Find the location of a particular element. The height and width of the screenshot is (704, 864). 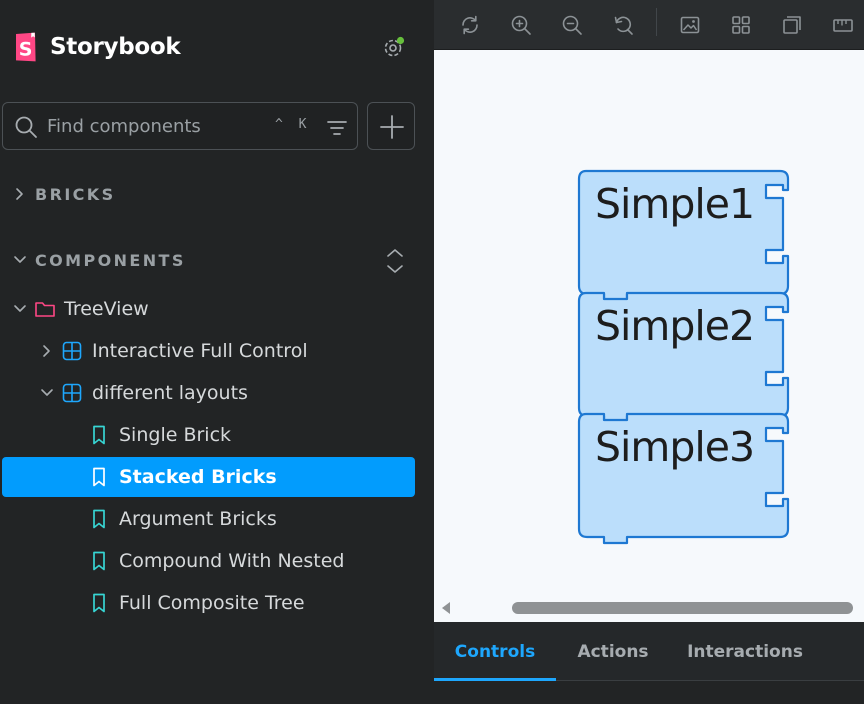

measure-button is located at coordinates (843, 25).